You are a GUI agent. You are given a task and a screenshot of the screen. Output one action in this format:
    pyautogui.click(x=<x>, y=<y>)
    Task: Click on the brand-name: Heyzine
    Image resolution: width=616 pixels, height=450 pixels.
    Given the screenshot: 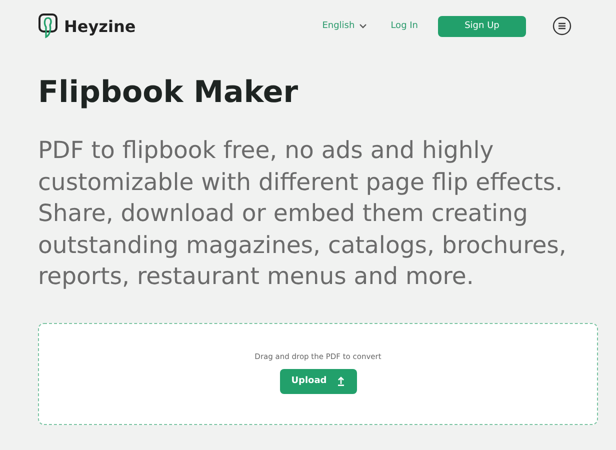 What is the action you would take?
    pyautogui.click(x=100, y=26)
    